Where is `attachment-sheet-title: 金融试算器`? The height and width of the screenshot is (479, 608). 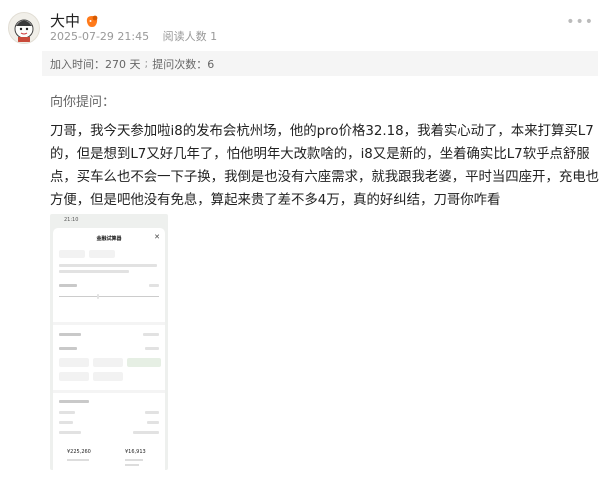 attachment-sheet-title: 金融试算器 is located at coordinates (109, 239).